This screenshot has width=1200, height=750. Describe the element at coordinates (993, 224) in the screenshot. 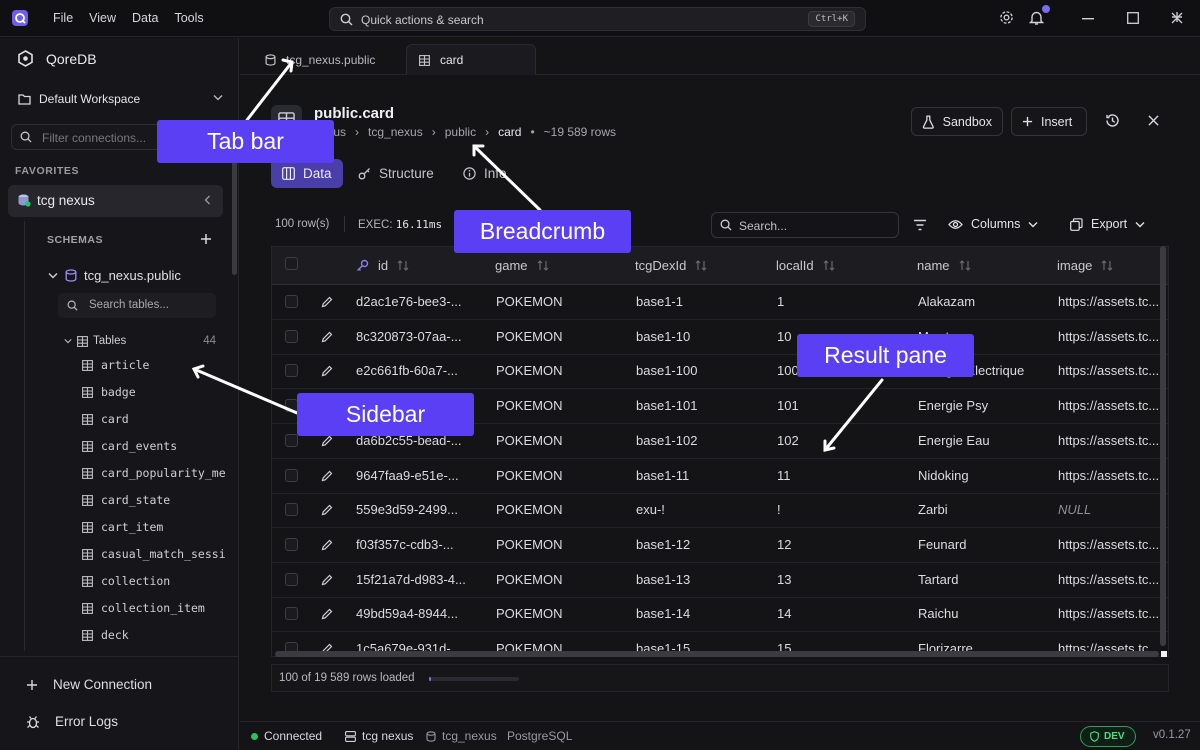

I see `columns-button: Columns` at that location.